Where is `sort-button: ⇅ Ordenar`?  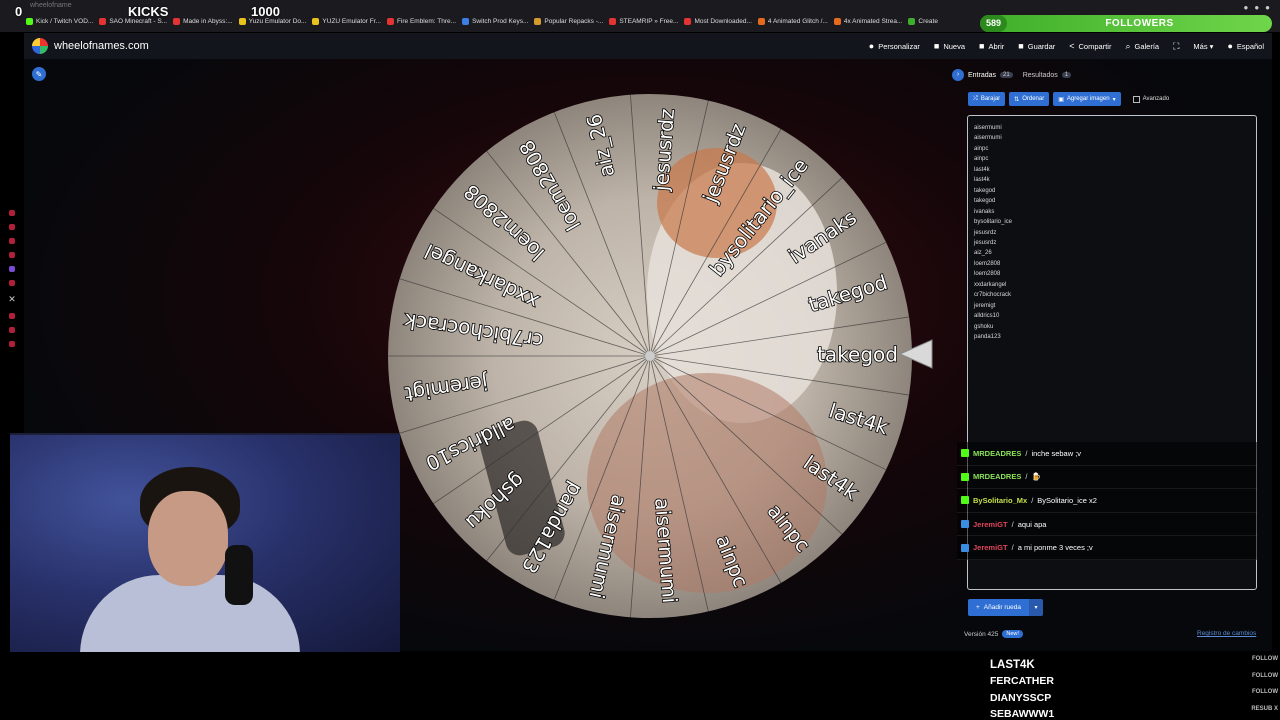
sort-button: ⇅ Ordenar is located at coordinates (1029, 99).